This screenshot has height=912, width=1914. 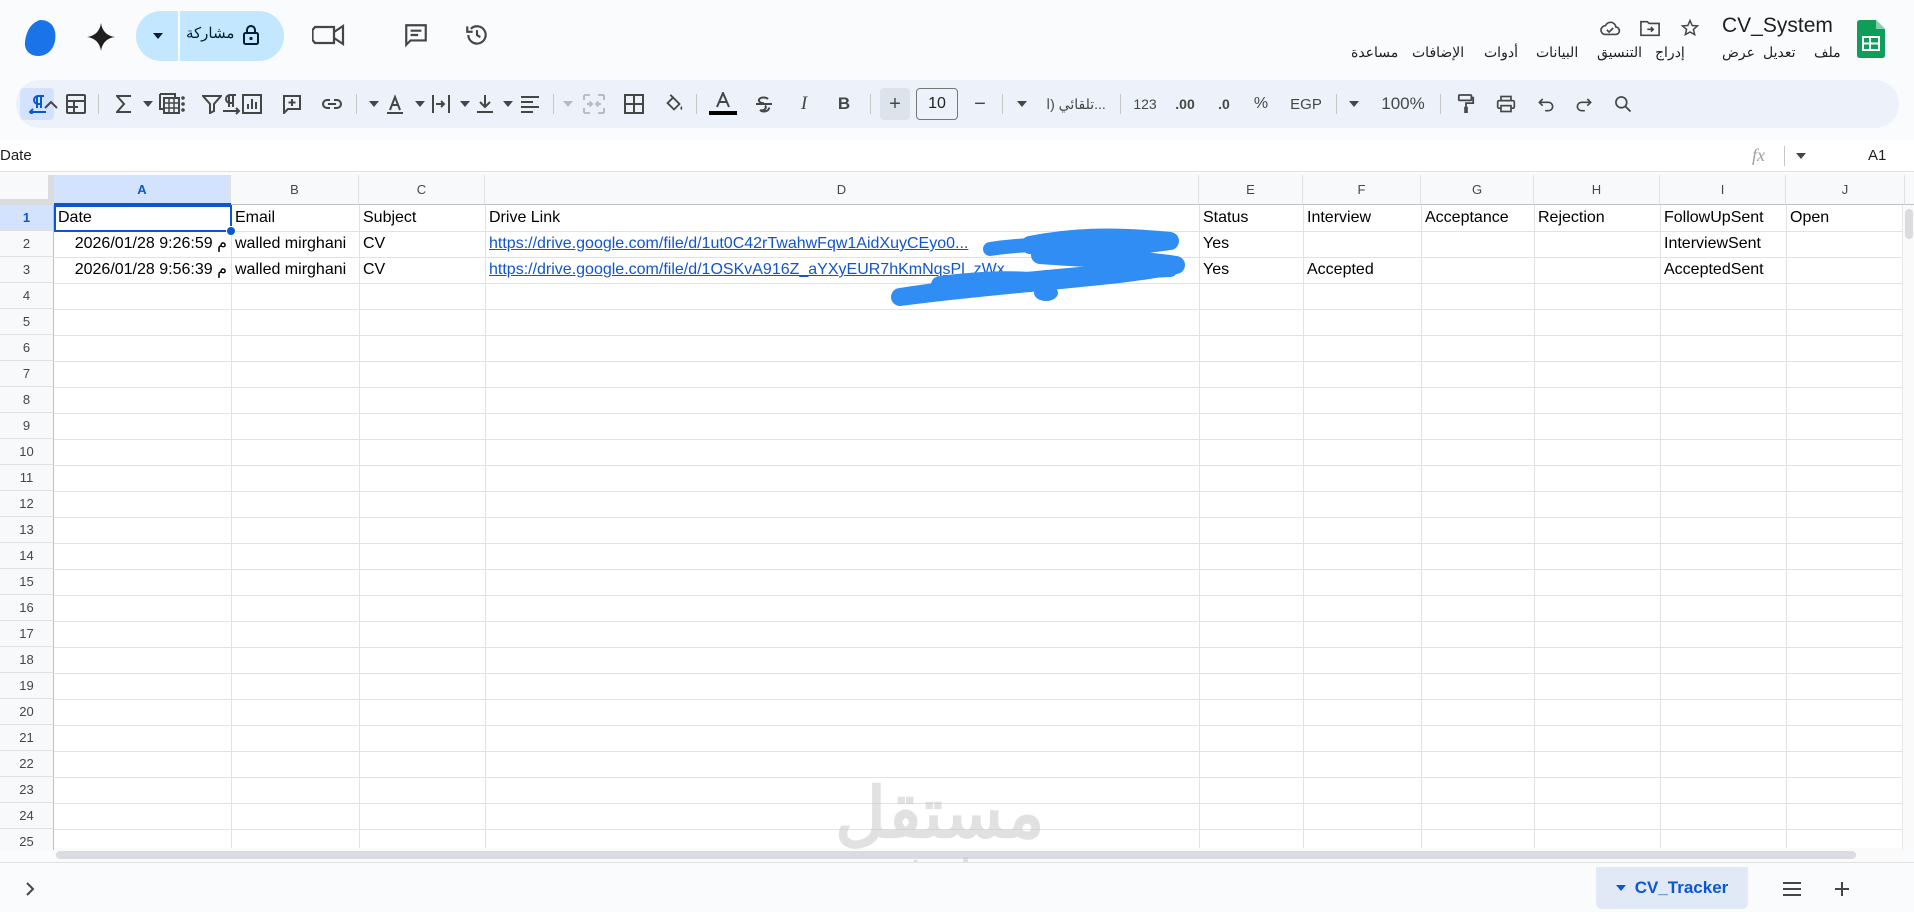 I want to click on cell-f3: Accepted, so click(x=1362, y=270).